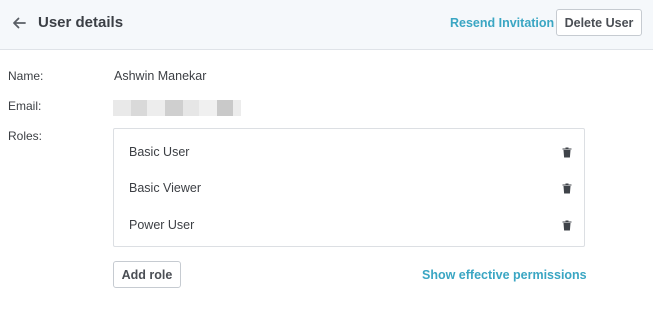  Describe the element at coordinates (26, 76) in the screenshot. I see `name-label: Name:` at that location.